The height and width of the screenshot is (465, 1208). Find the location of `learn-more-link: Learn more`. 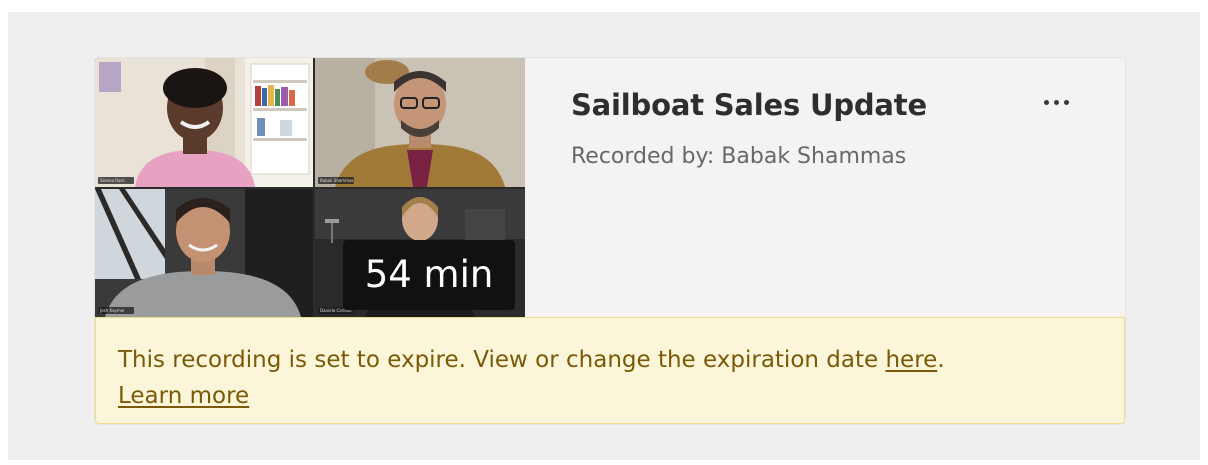

learn-more-link: Learn more is located at coordinates (183, 396).